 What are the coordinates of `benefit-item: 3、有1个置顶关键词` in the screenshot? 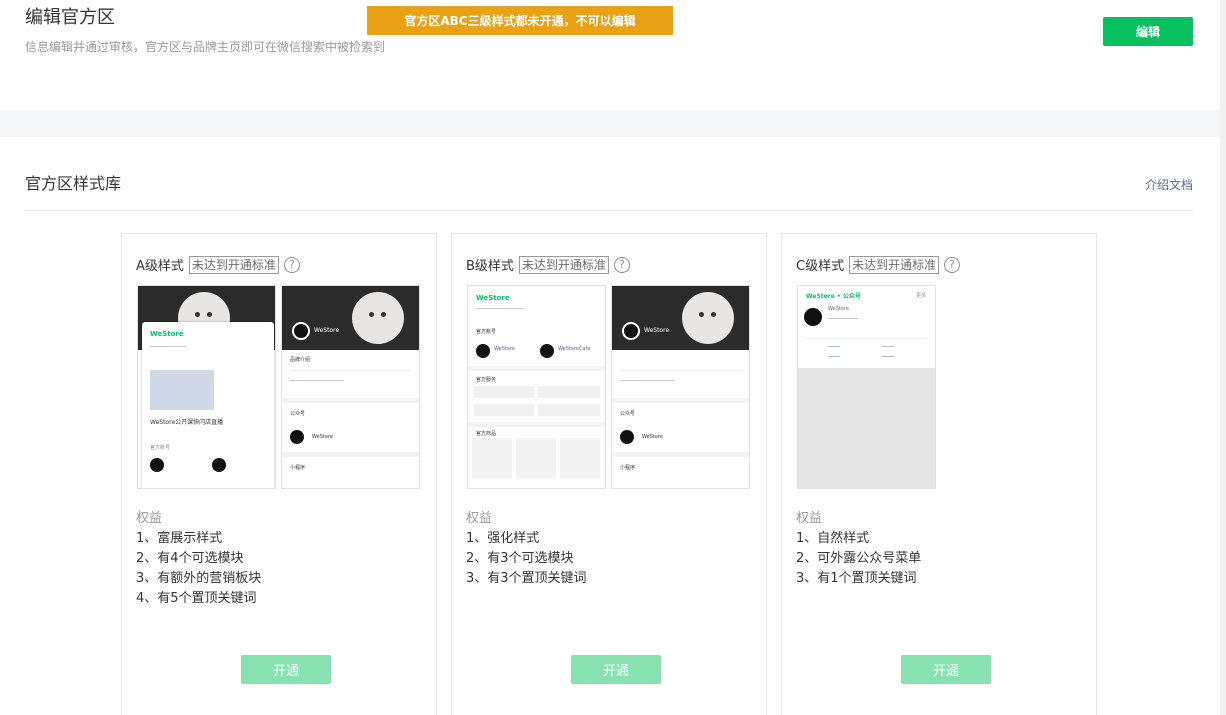 It's located at (856, 578).